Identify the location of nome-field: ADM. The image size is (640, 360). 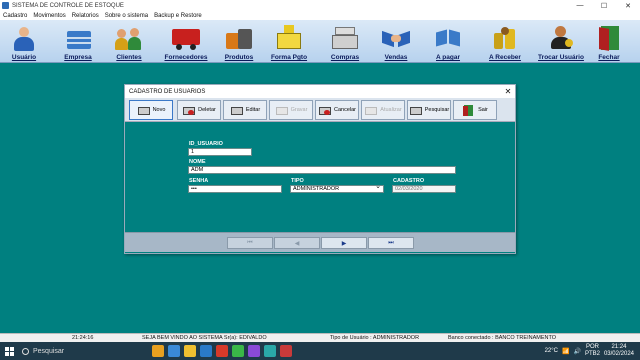
(322, 170).